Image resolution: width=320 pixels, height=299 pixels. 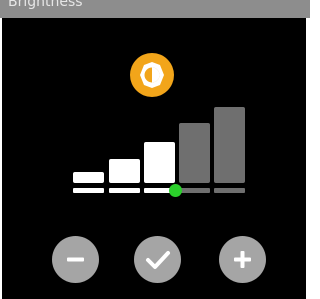 I want to click on title-bar: Brightness, so click(x=155, y=9).